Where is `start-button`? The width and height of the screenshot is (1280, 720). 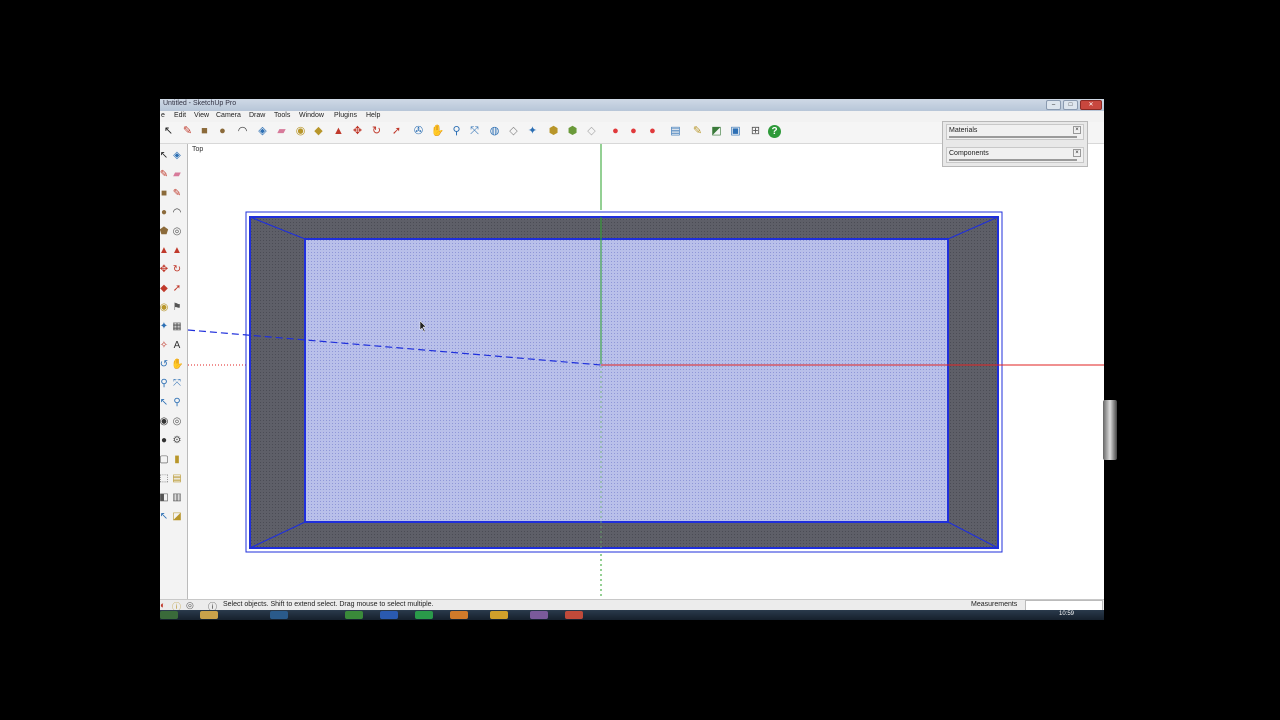 start-button is located at coordinates (169, 615).